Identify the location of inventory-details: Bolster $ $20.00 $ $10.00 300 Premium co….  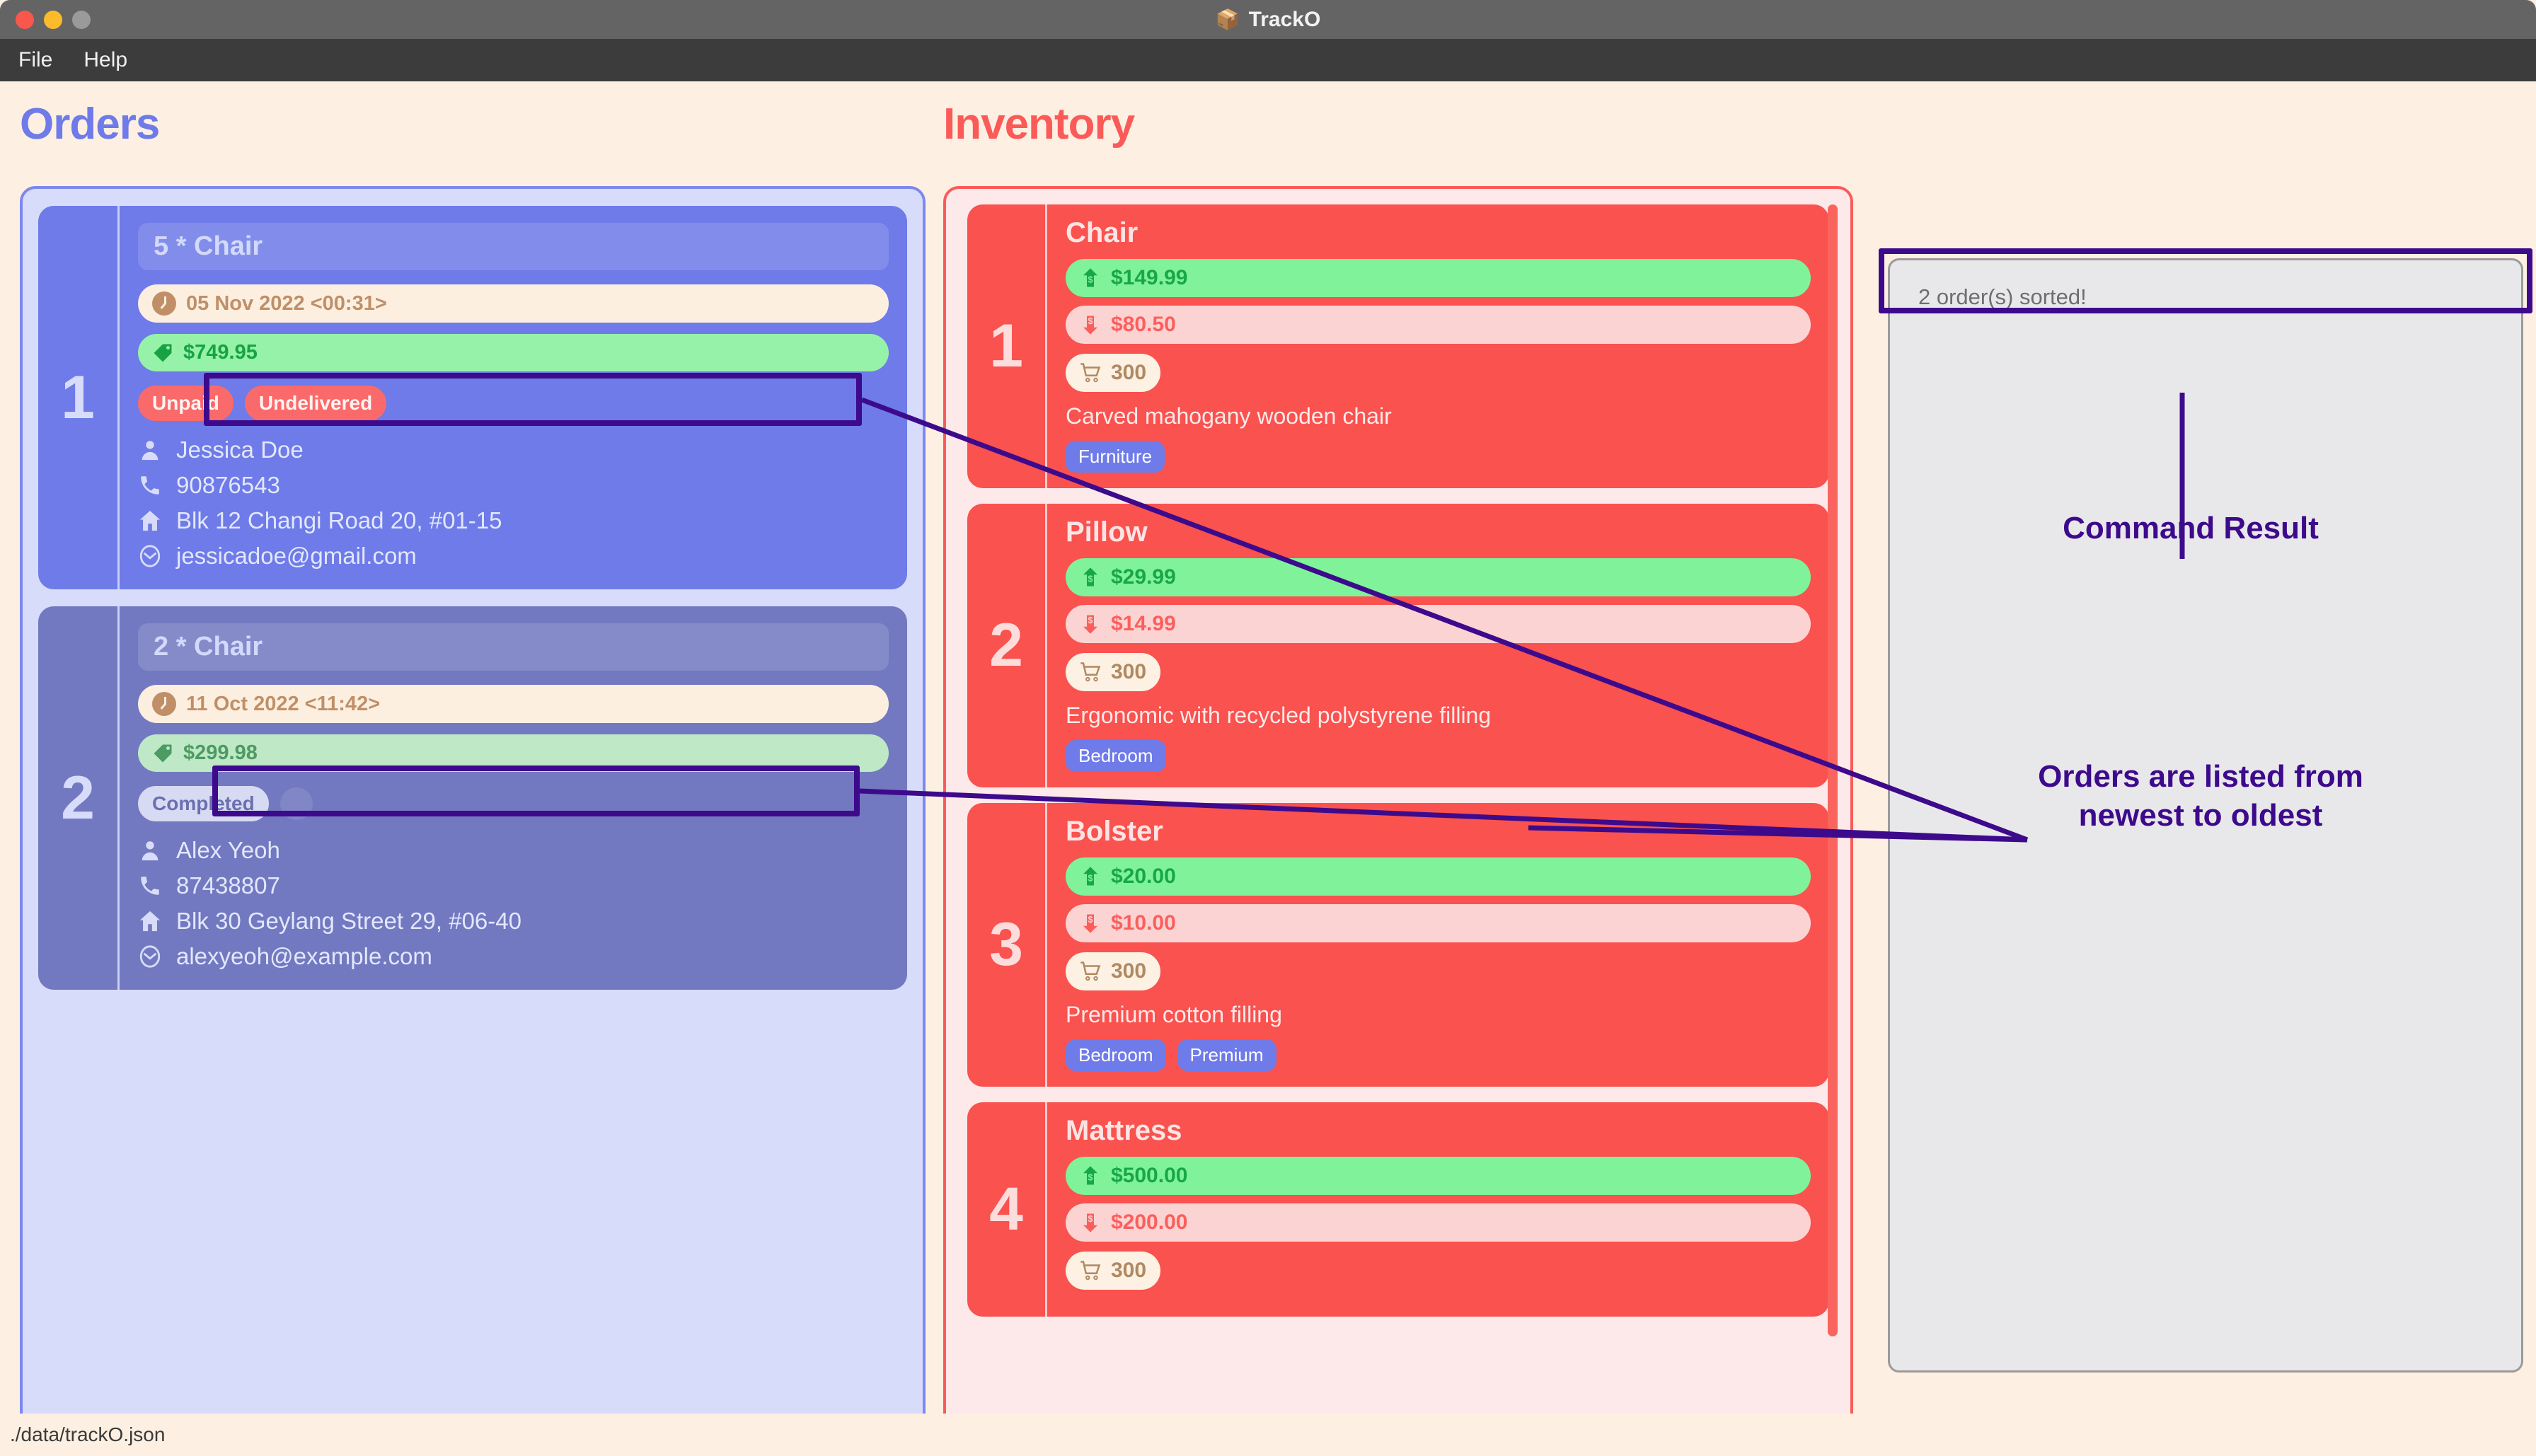
(1437, 945).